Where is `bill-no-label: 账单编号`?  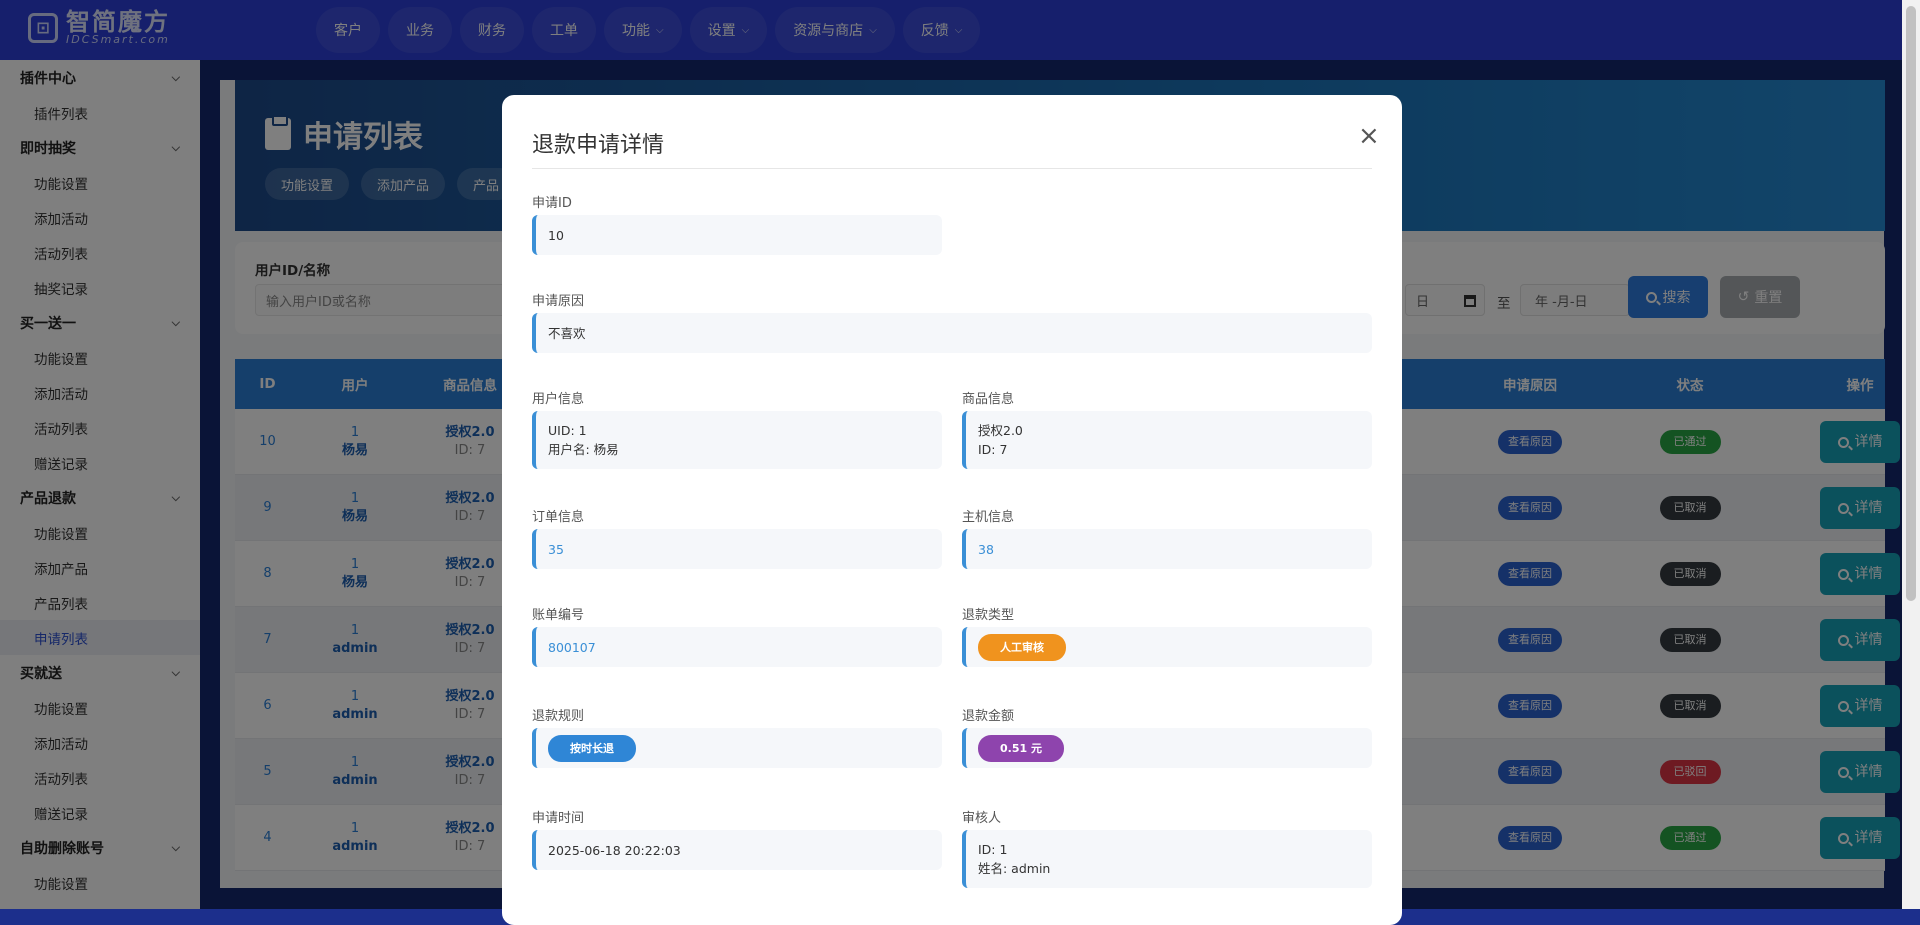 bill-no-label: 账单编号 is located at coordinates (558, 615).